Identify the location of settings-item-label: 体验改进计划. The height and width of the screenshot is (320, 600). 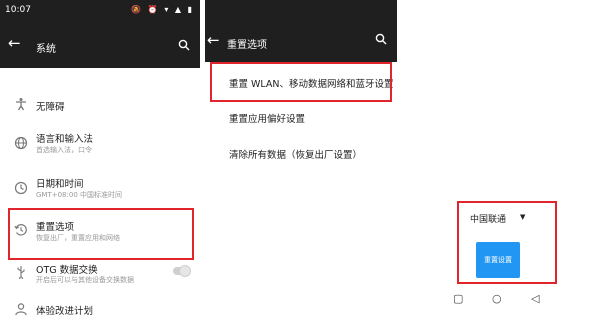
(65, 311).